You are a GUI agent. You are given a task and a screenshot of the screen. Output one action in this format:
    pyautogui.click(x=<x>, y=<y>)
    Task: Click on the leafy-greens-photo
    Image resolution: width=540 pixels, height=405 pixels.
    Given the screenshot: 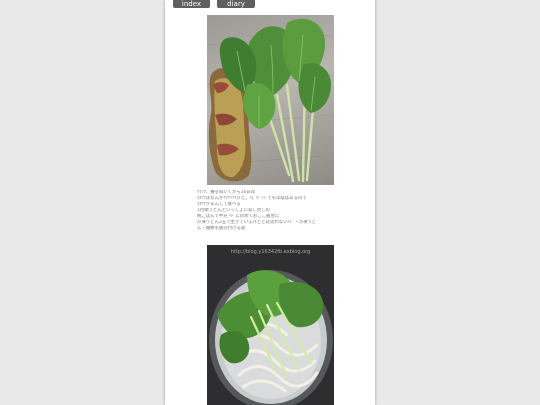 What is the action you would take?
    pyautogui.click(x=270, y=100)
    